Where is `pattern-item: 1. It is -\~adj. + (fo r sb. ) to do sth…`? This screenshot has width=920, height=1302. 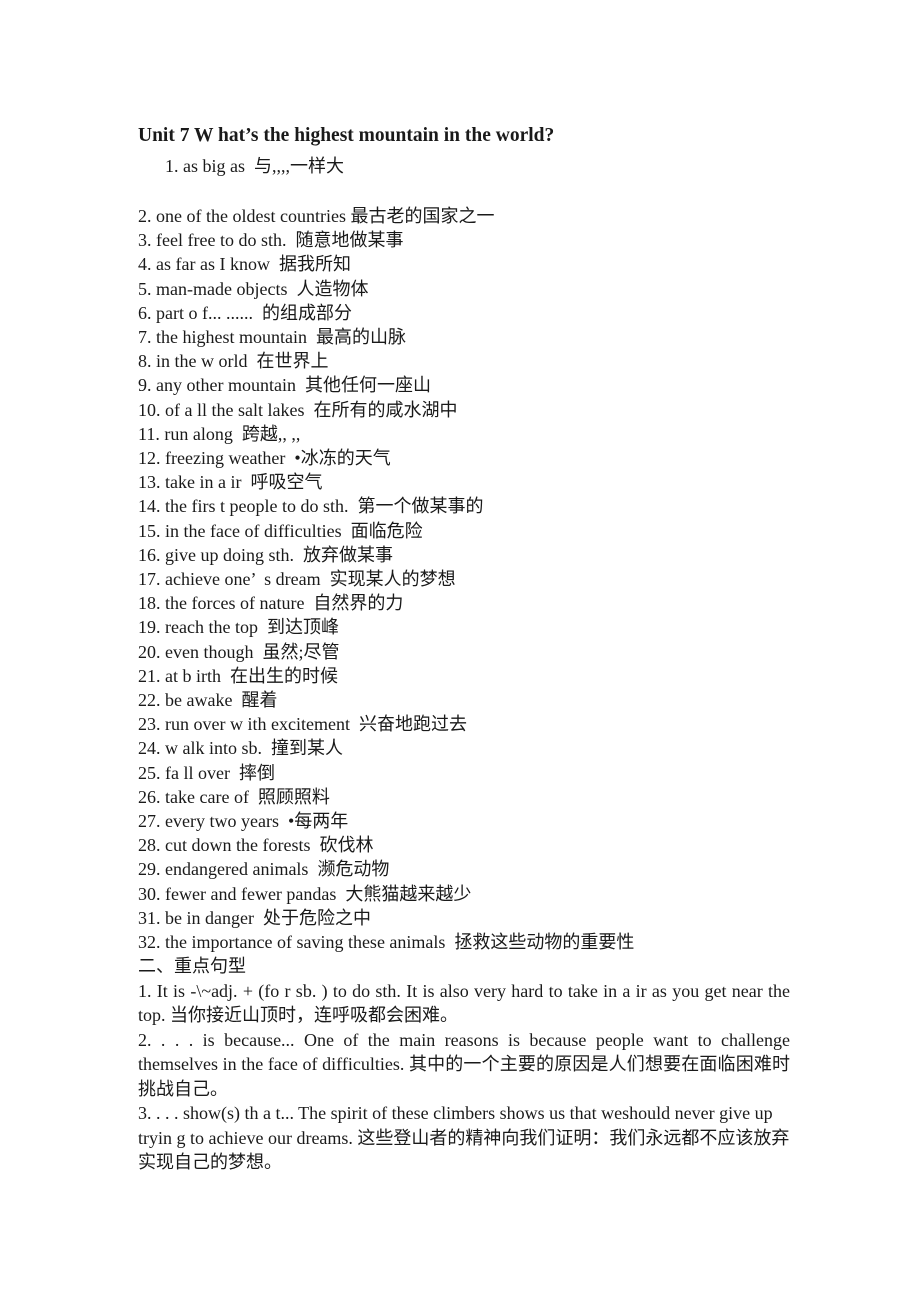 pattern-item: 1. It is -\~adj. + (fo r sb. ) to do sth… is located at coordinates (464, 1003).